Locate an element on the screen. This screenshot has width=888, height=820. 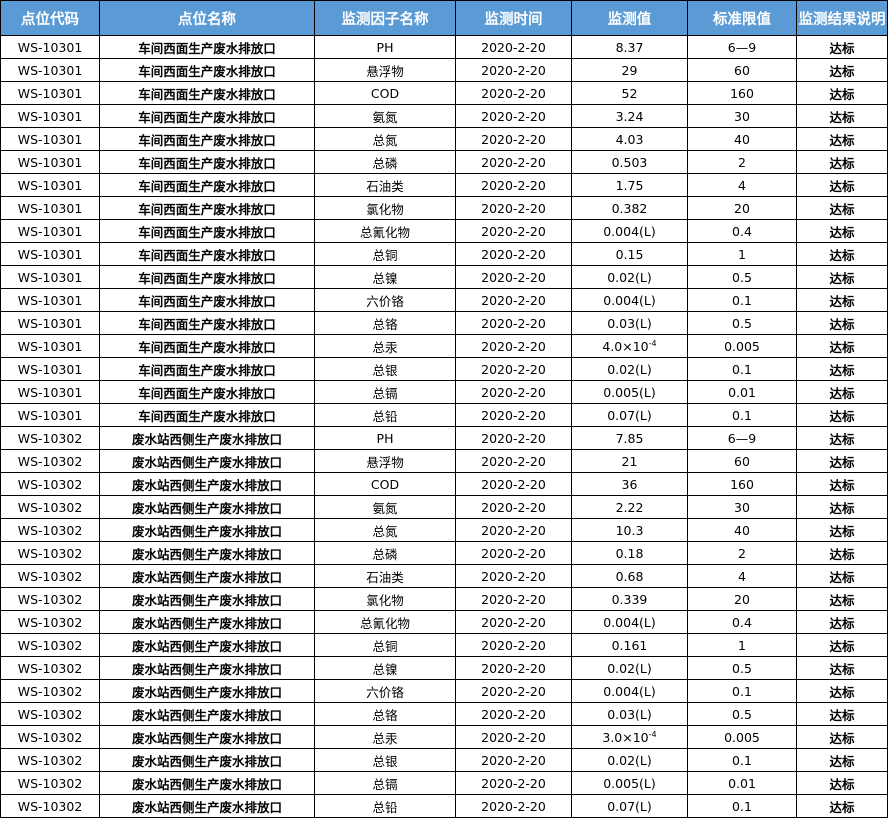
factor-name-cell: 总铜 is located at coordinates (385, 645).